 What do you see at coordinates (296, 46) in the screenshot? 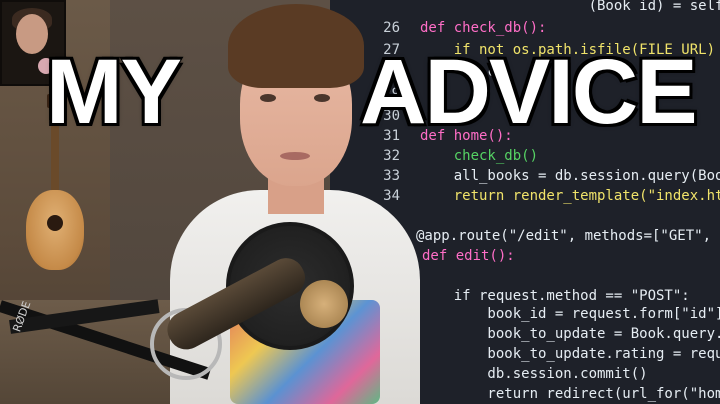
I see `presenter-hair` at bounding box center [296, 46].